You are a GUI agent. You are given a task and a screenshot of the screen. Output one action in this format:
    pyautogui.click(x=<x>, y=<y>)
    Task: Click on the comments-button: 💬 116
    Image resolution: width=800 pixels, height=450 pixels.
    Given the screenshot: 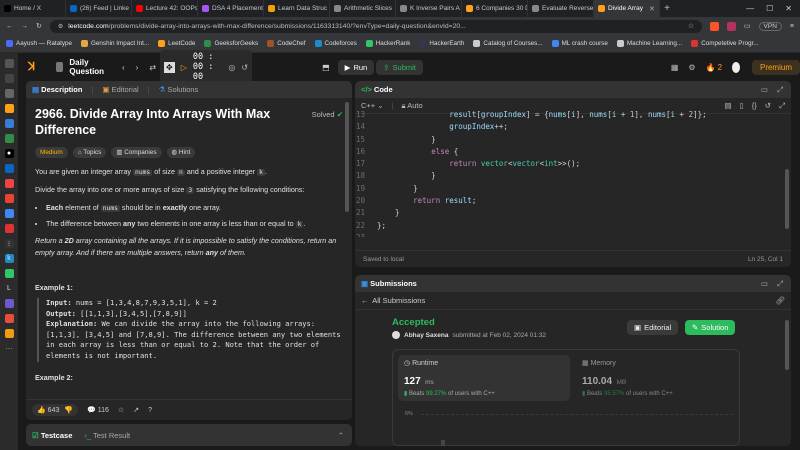 What is the action you would take?
    pyautogui.click(x=98, y=410)
    